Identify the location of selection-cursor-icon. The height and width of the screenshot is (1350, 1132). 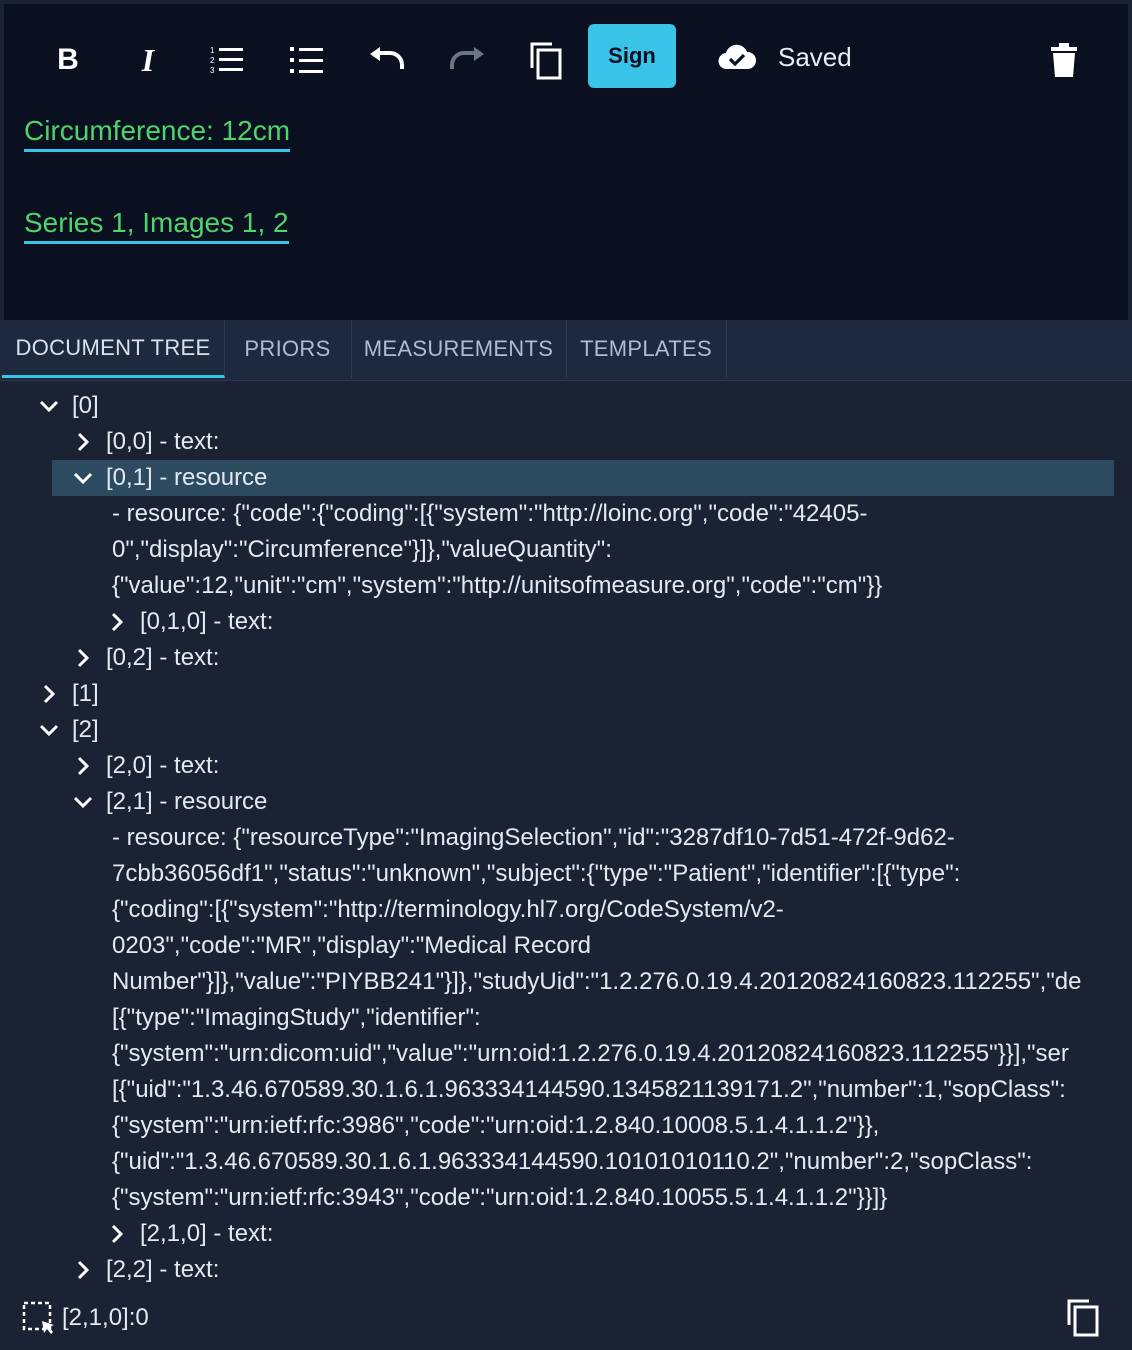
(38, 1317).